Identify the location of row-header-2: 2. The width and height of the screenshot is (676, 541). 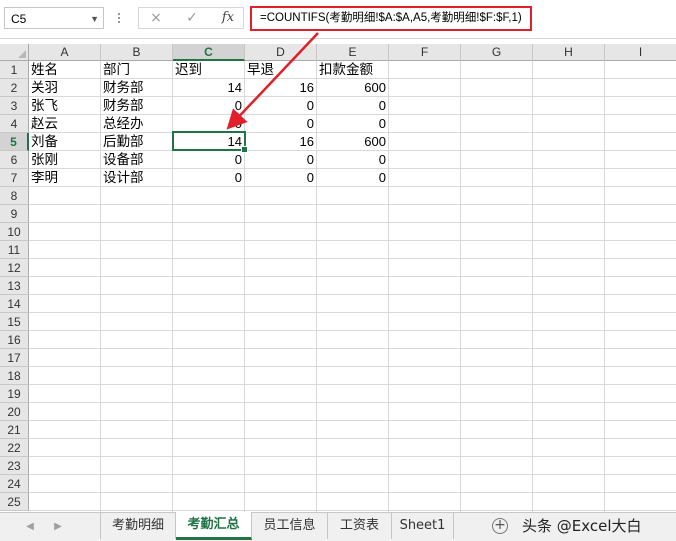
(14, 88).